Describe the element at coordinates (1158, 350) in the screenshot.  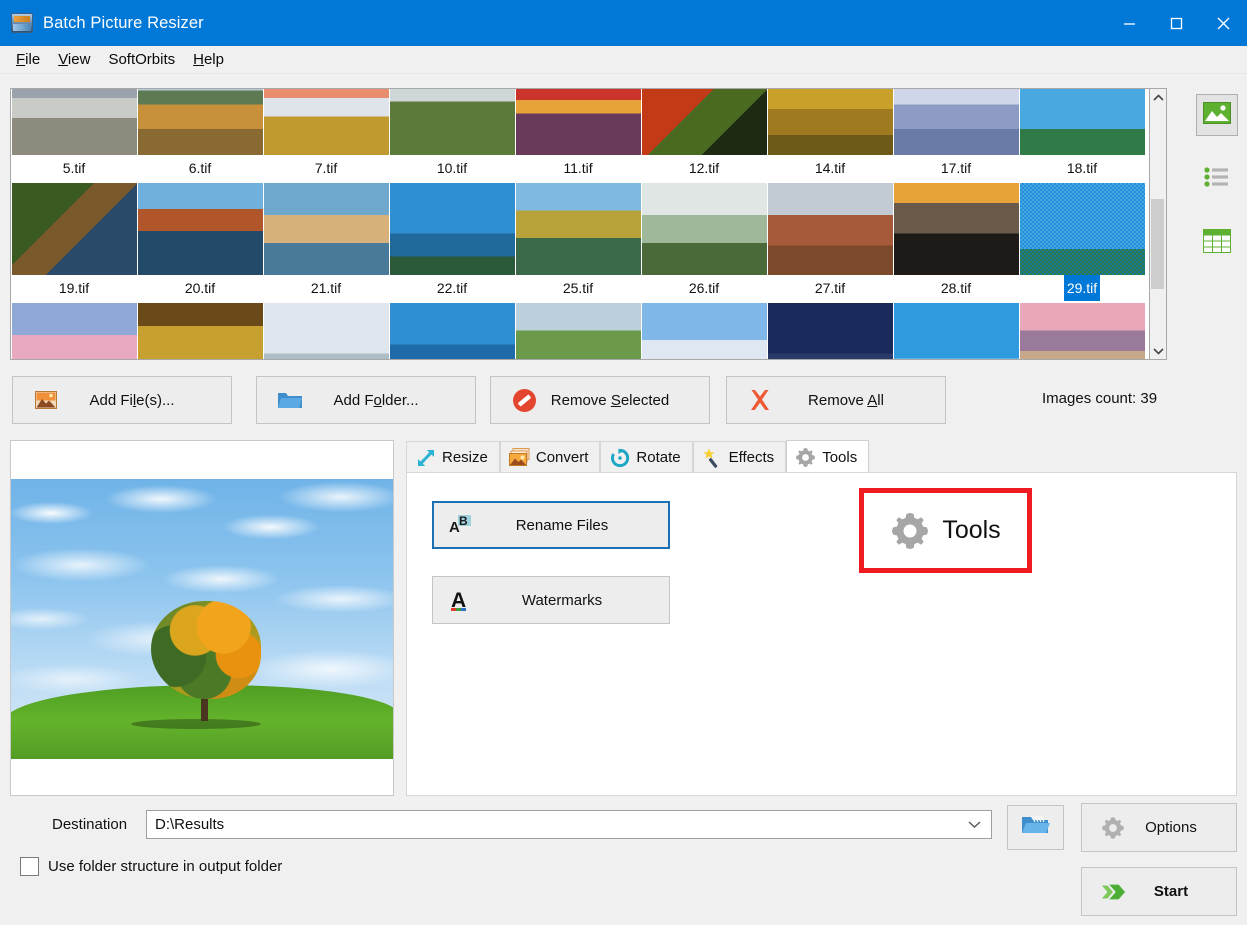
I see `scroll-down-icon` at that location.